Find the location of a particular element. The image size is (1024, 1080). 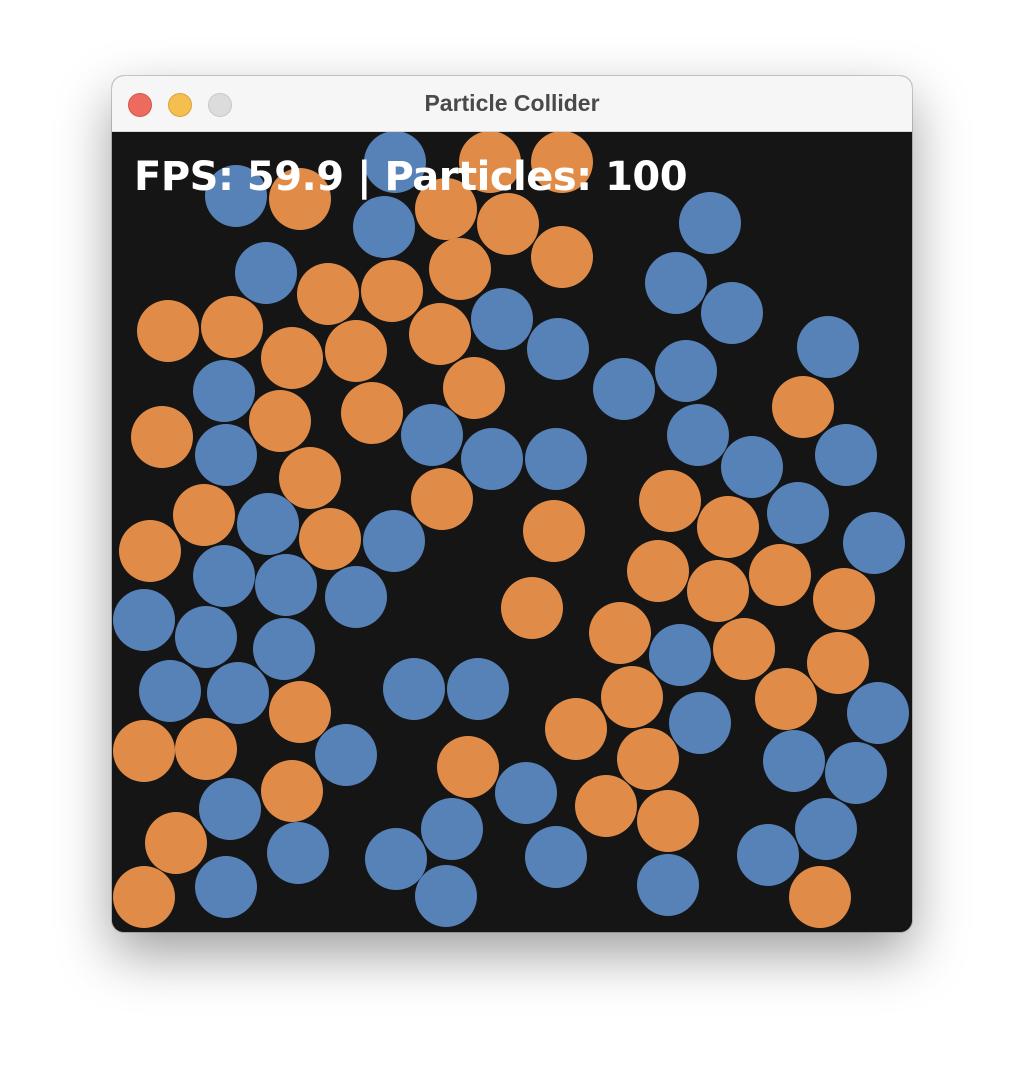

window-title: Particle Collider is located at coordinates (512, 103).